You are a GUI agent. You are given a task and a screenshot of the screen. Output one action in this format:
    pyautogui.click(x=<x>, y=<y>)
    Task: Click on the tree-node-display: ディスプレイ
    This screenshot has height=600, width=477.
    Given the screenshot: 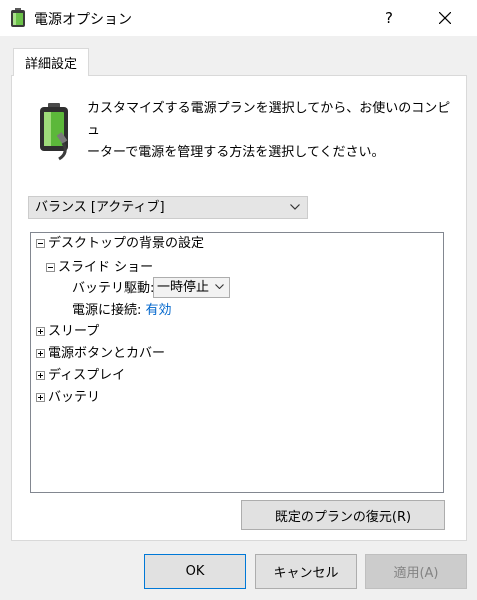 What is the action you would take?
    pyautogui.click(x=86, y=376)
    